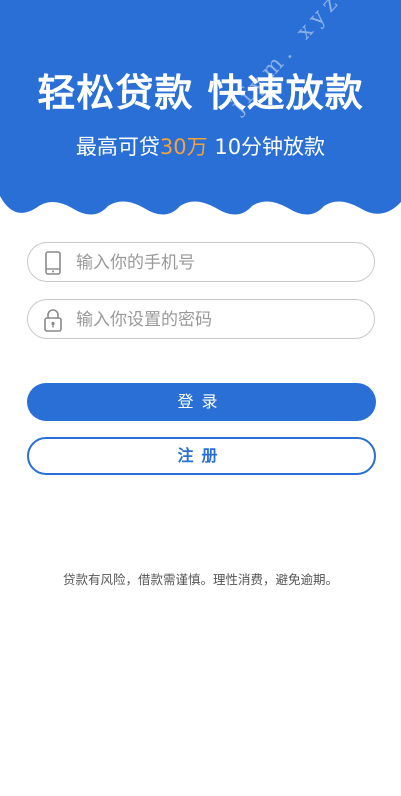  I want to click on phone-icon, so click(53, 263).